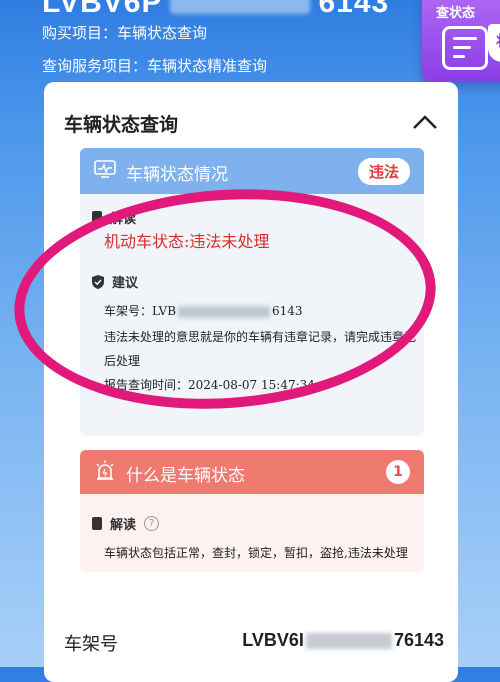  I want to click on status-panel-title: 车辆状态情况, so click(177, 175).